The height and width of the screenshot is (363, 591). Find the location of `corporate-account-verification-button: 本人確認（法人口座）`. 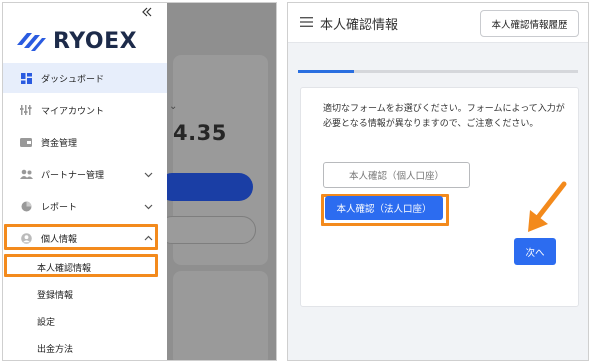

corporate-account-verification-button: 本人確認（法人口座） is located at coordinates (384, 208).